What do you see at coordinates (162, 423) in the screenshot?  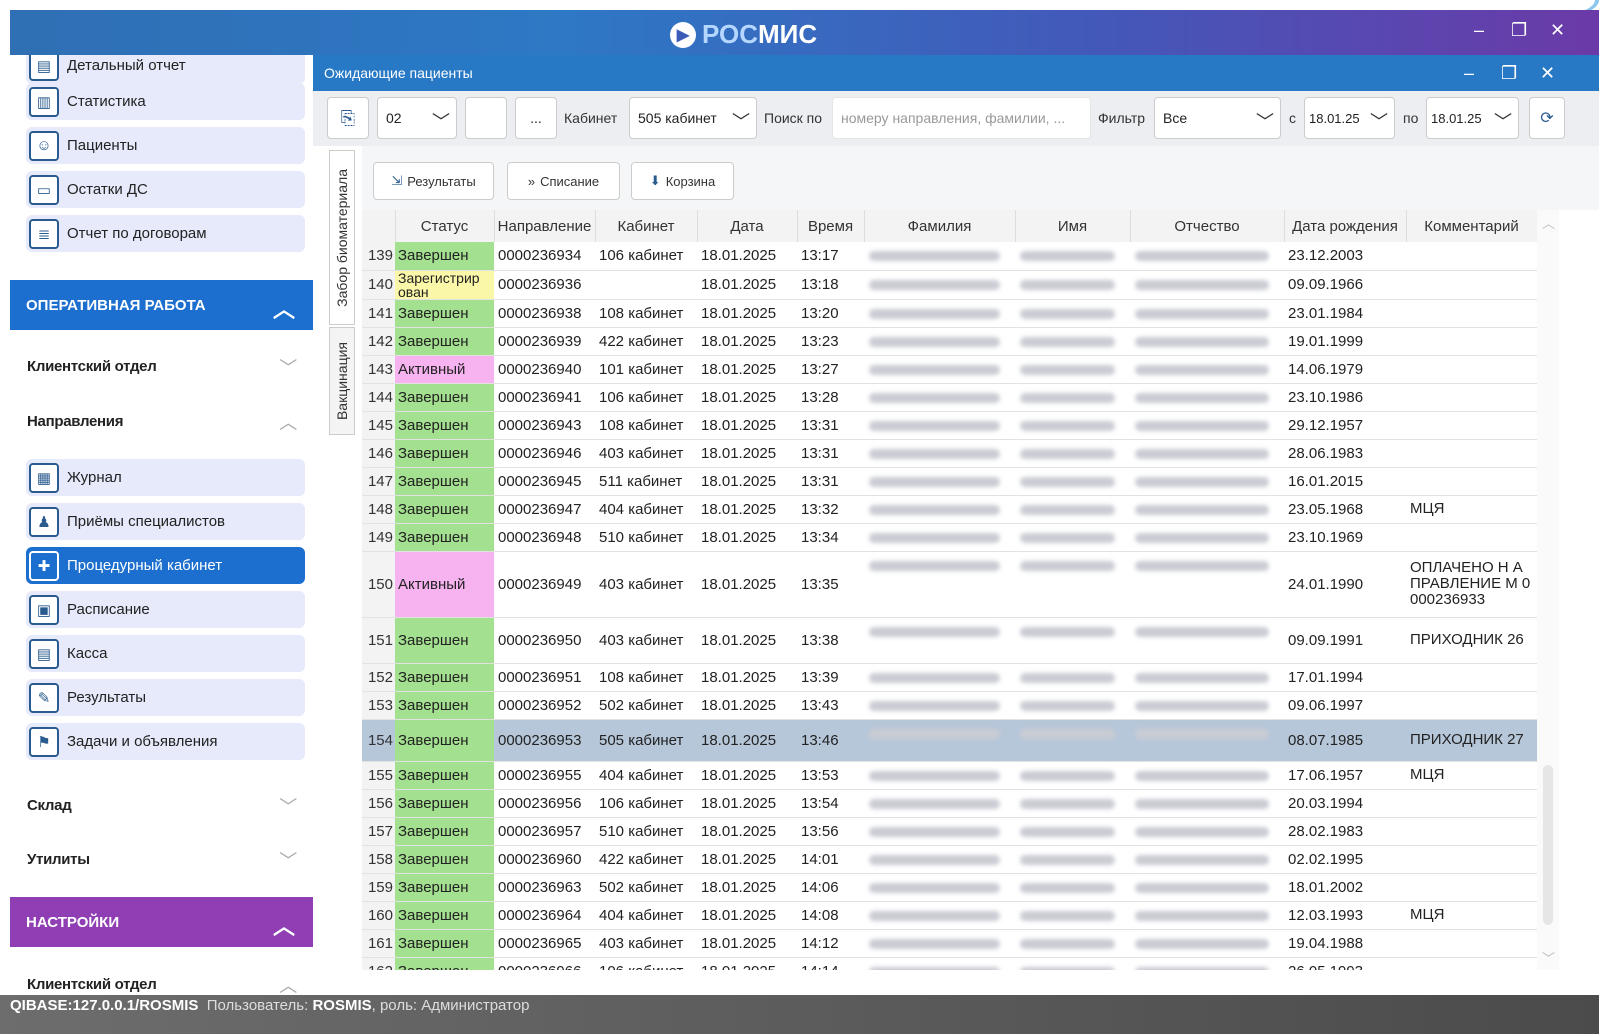 I see `group-directions: Направления ︿` at bounding box center [162, 423].